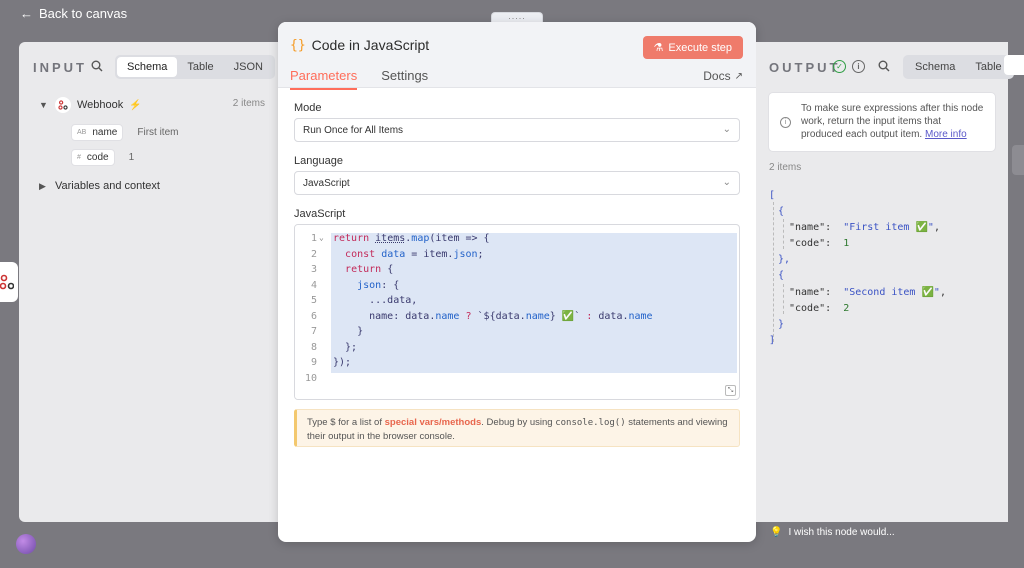 This screenshot has width=1024, height=568. What do you see at coordinates (97, 67) in the screenshot?
I see `input-search-icon` at bounding box center [97, 67].